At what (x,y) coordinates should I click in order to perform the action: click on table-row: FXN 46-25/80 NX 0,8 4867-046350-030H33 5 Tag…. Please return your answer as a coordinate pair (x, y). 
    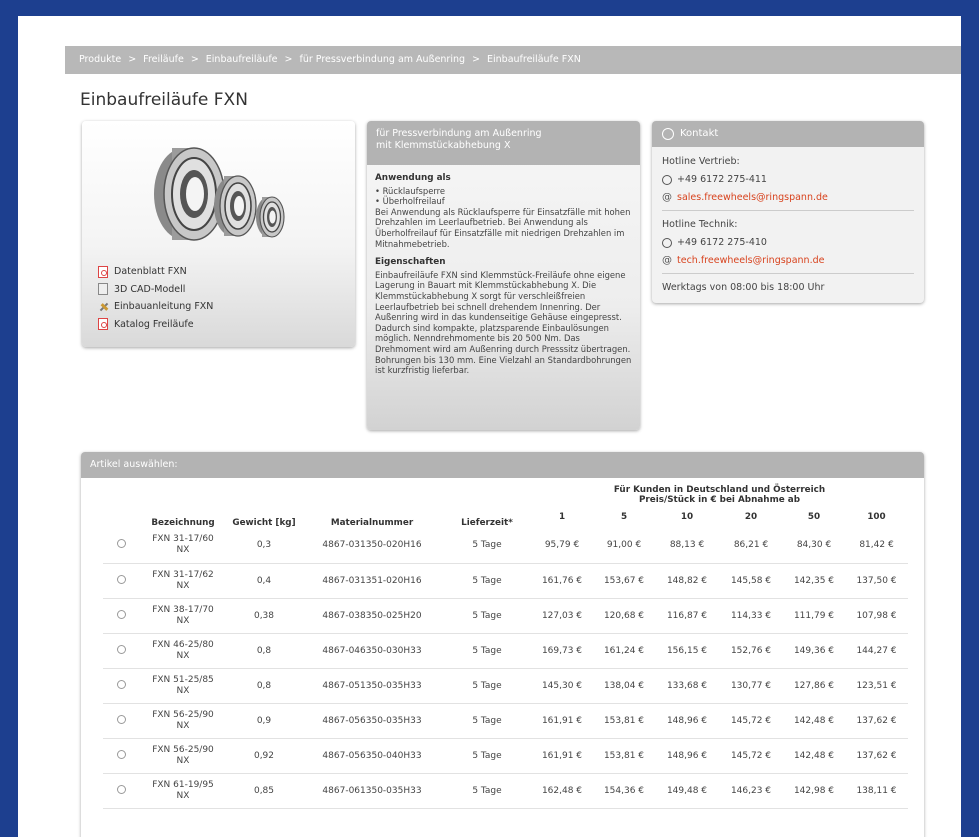
    Looking at the image, I should click on (505, 651).